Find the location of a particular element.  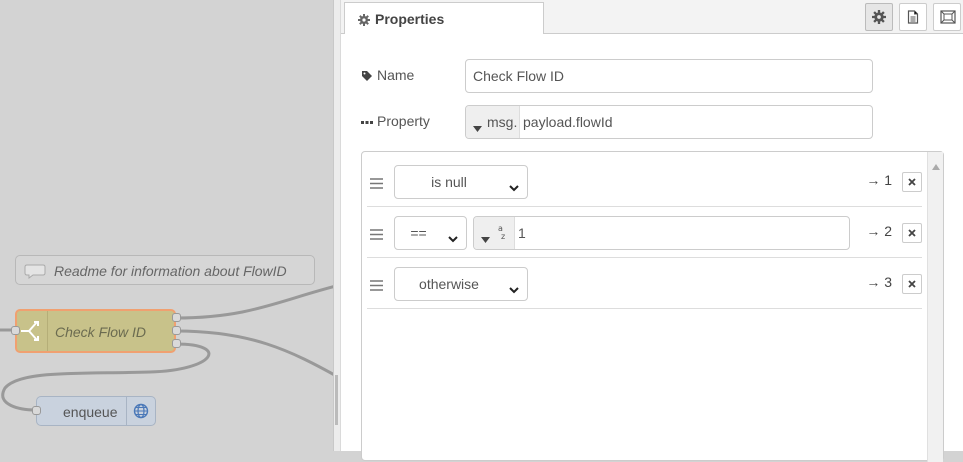

rule-operator-select: otherwise is located at coordinates (461, 284).